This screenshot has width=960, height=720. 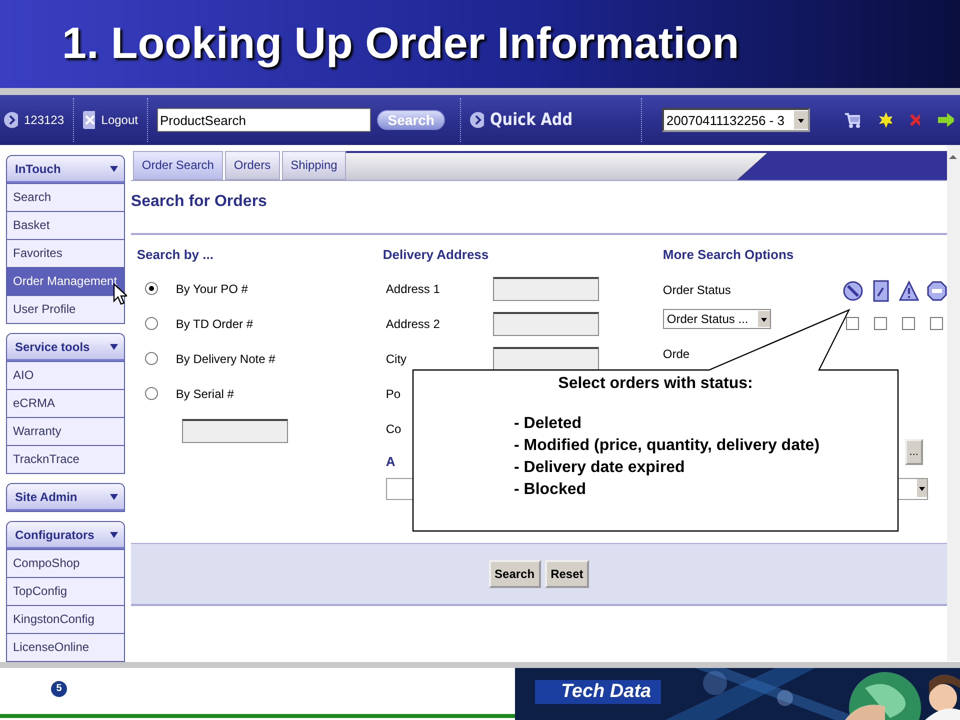 I want to click on star-icon, so click(x=885, y=120).